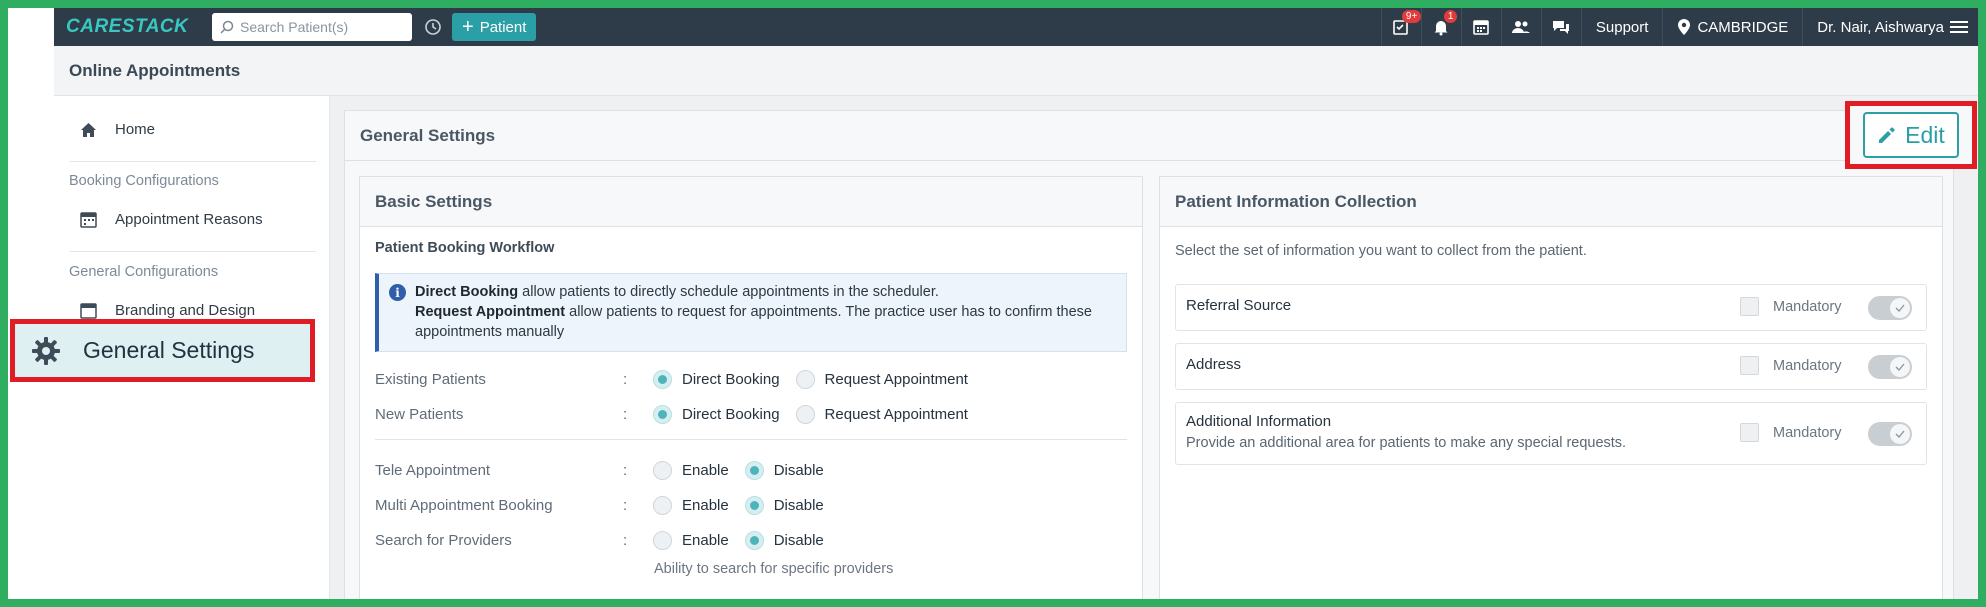 This screenshot has width=1986, height=607. I want to click on setting-label: Tele Appointment, so click(433, 470).